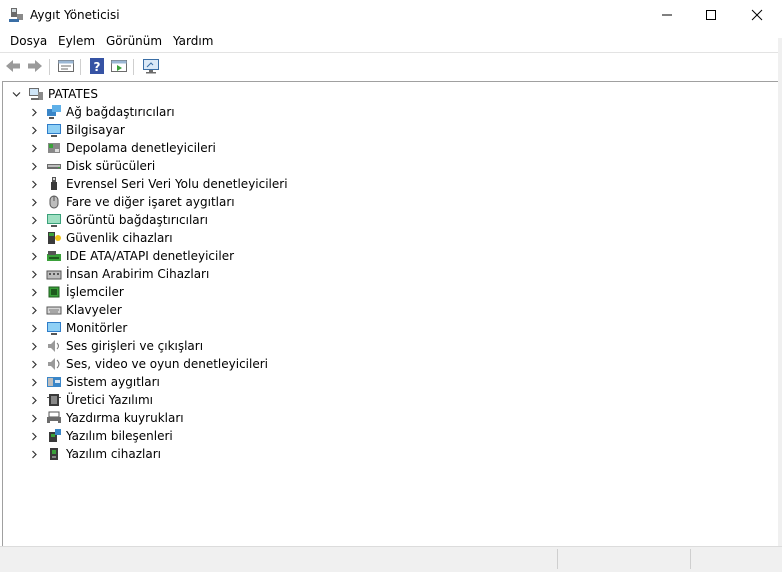 This screenshot has width=782, height=572. Describe the element at coordinates (54, 417) in the screenshot. I see `print-queue-icon` at that location.